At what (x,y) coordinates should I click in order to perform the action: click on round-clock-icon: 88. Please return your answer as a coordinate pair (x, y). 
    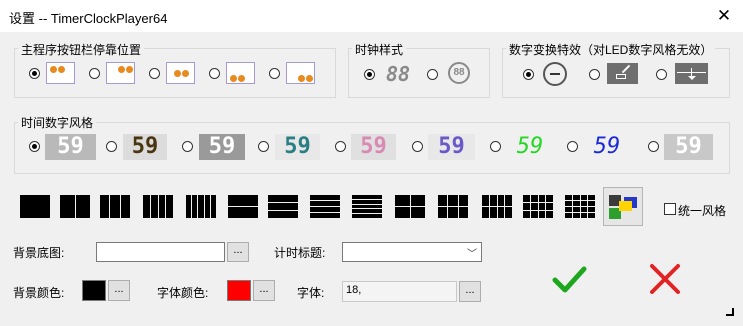
    Looking at the image, I should click on (459, 73).